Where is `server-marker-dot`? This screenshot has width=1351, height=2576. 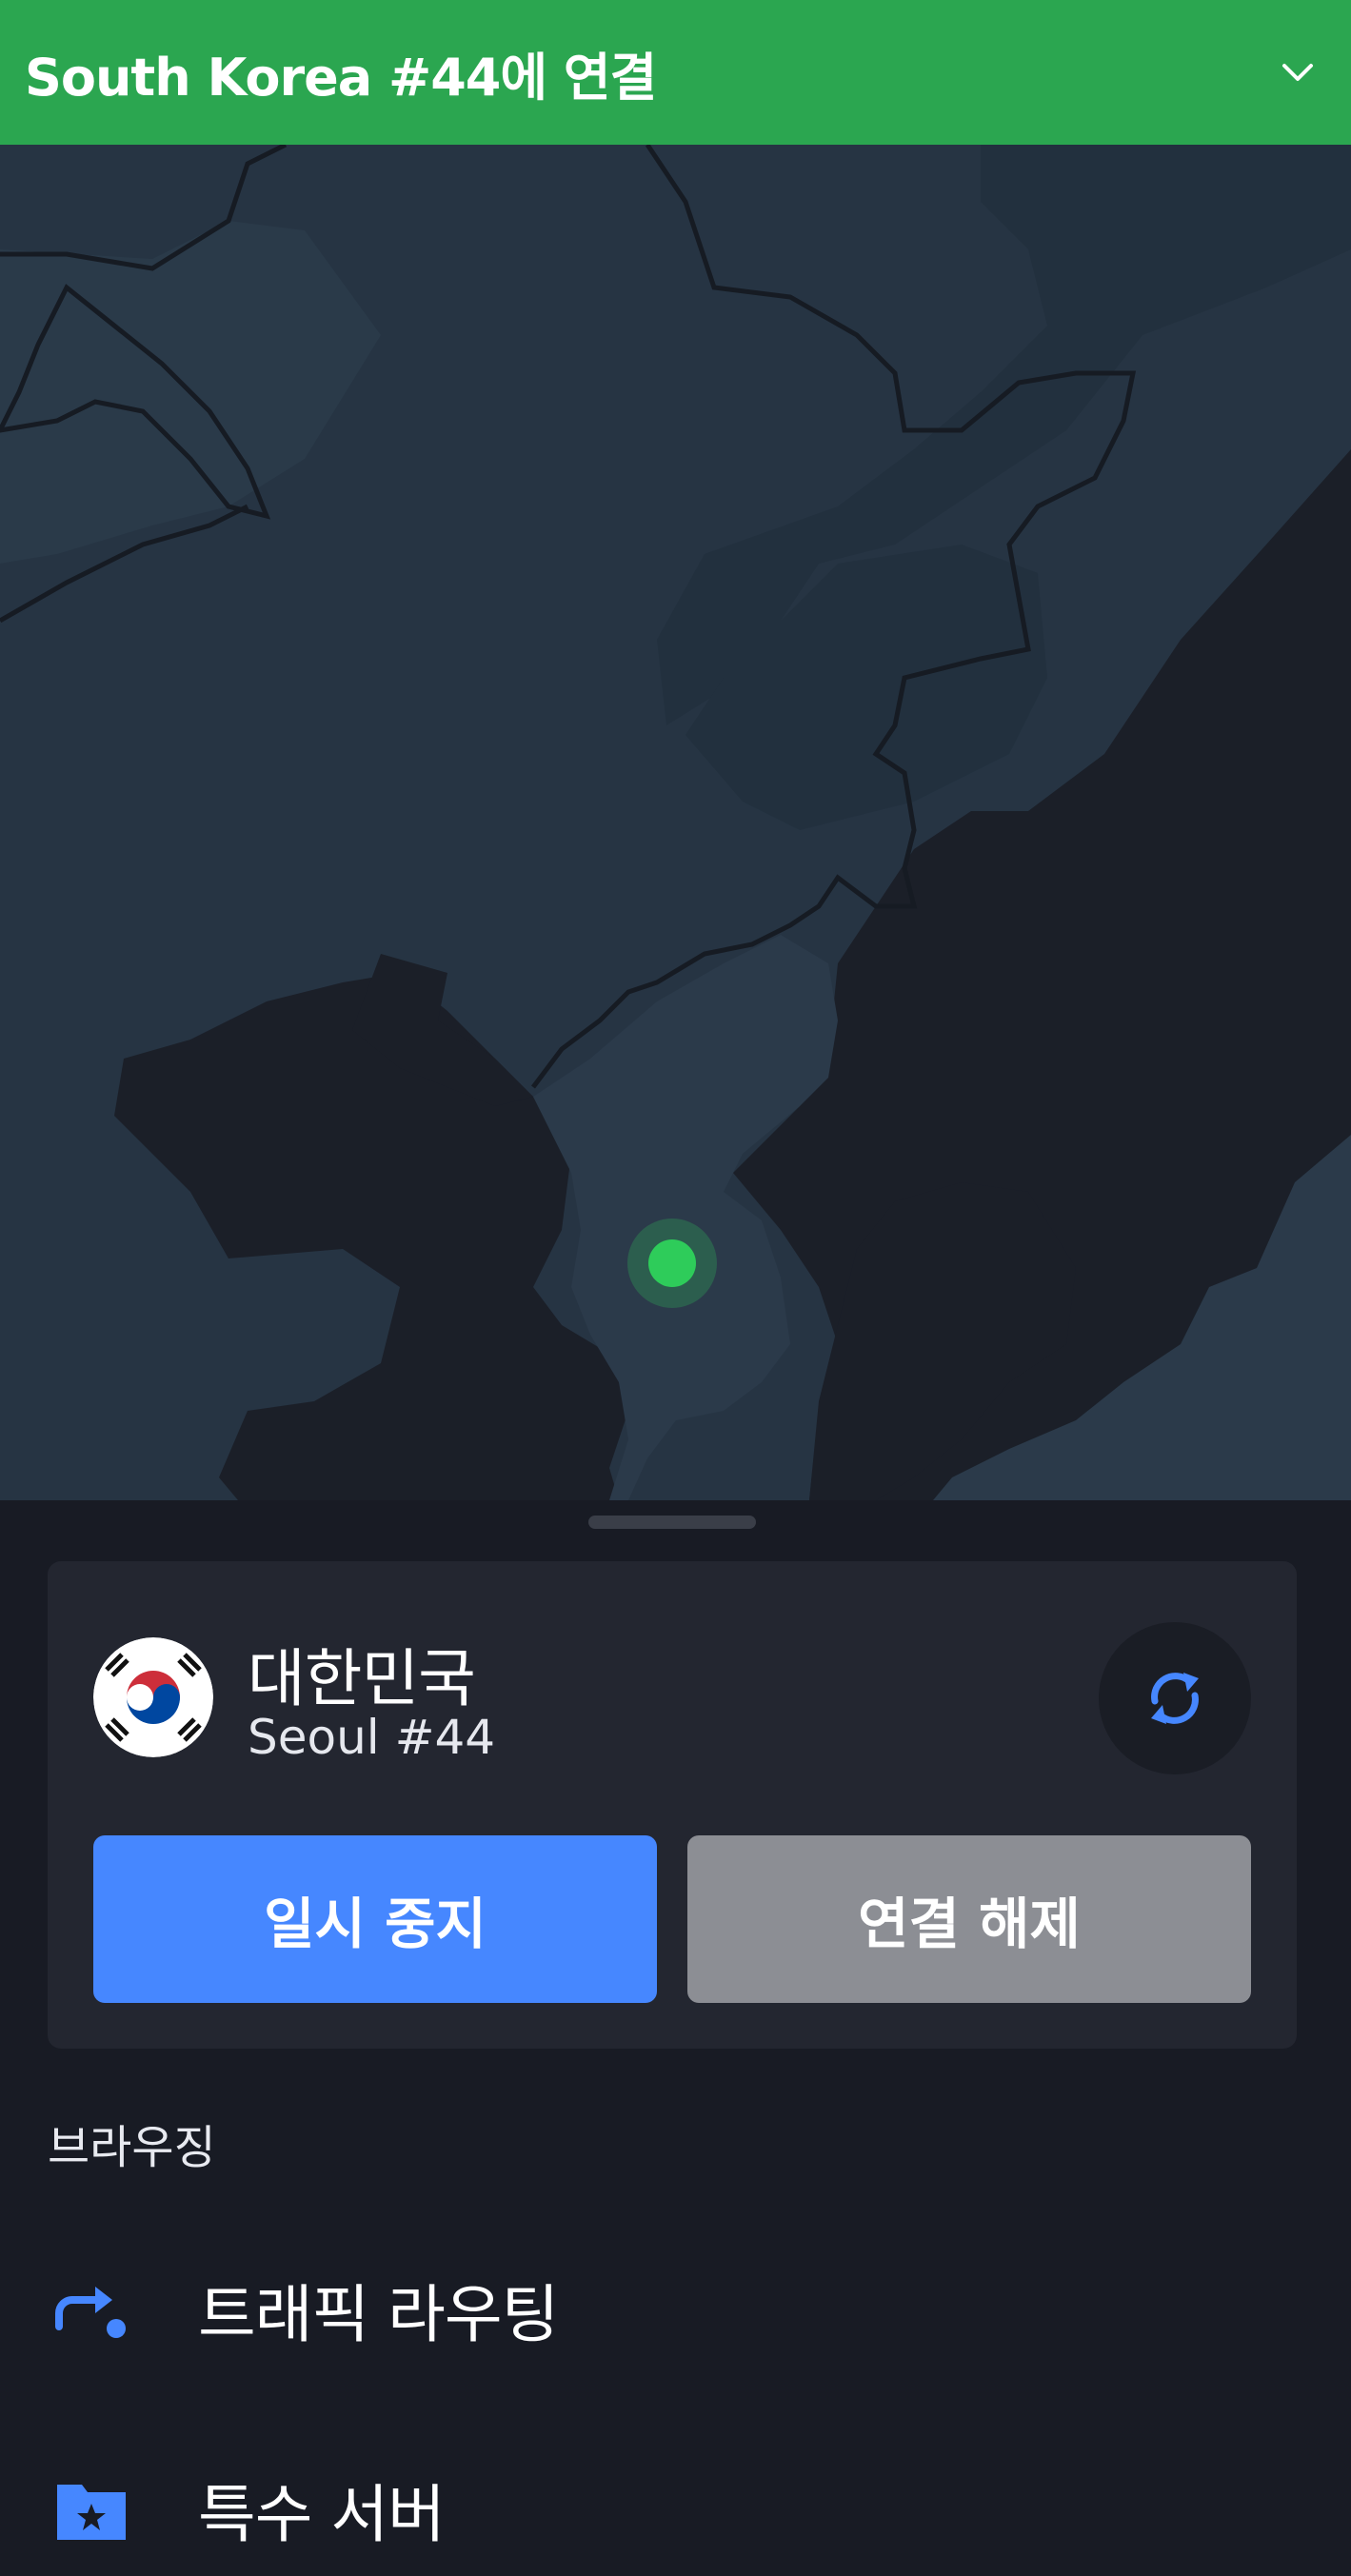 server-marker-dot is located at coordinates (672, 1263).